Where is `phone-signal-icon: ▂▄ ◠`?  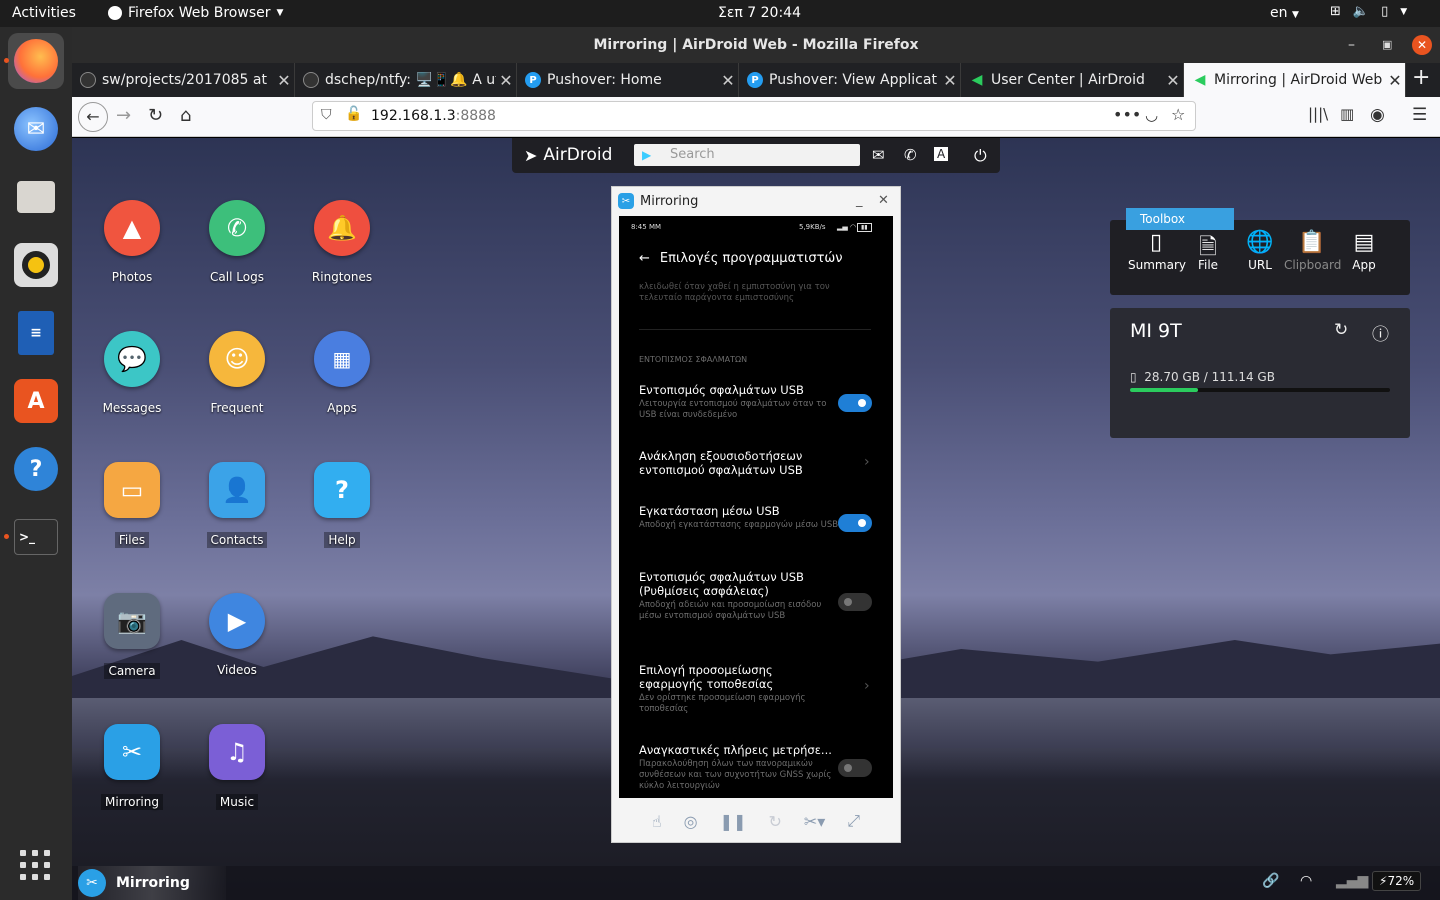
phone-signal-icon: ▂▄ ◠ is located at coordinates (847, 227).